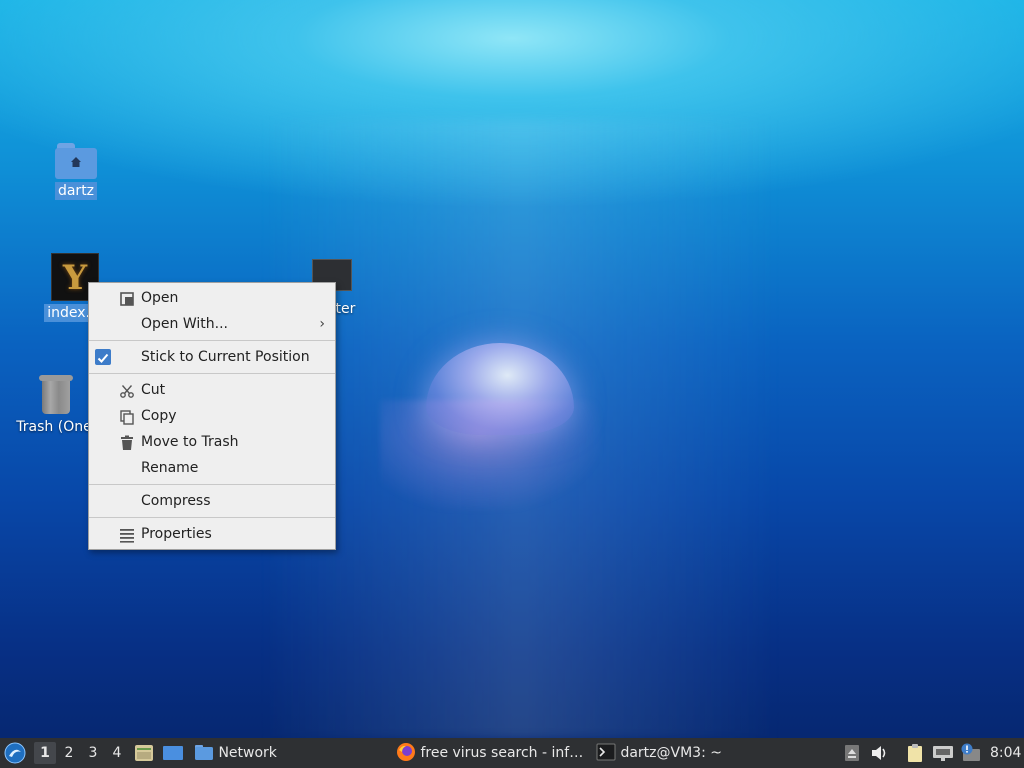 The height and width of the screenshot is (768, 1024). Describe the element at coordinates (76, 161) in the screenshot. I see `home-folder-icon` at that location.